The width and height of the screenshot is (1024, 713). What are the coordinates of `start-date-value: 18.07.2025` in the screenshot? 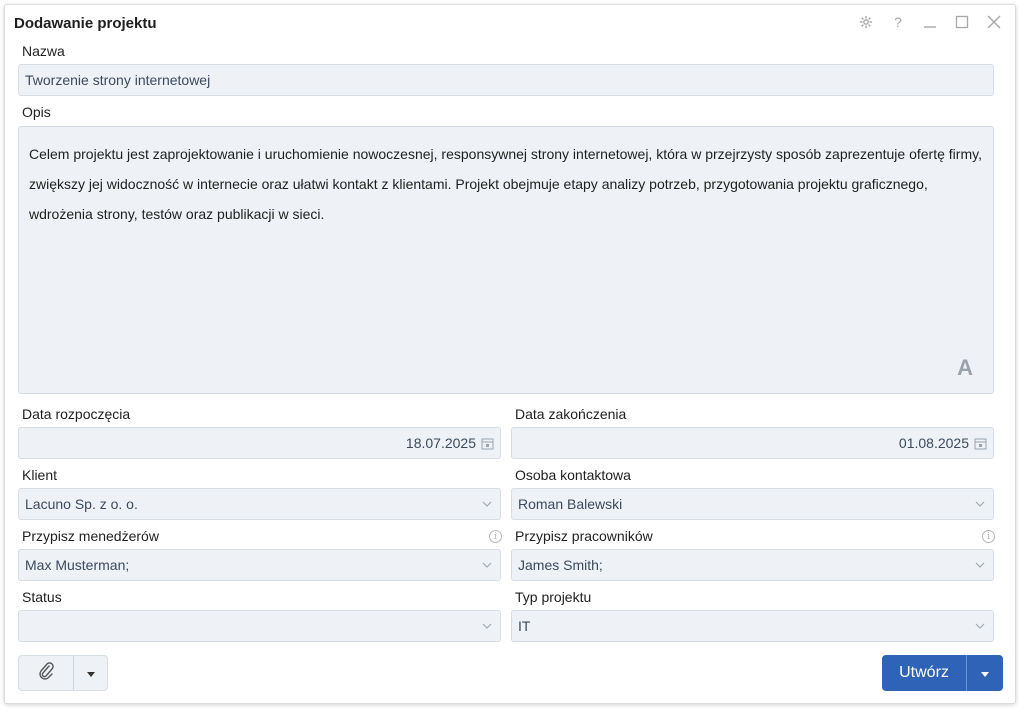 It's located at (440, 443).